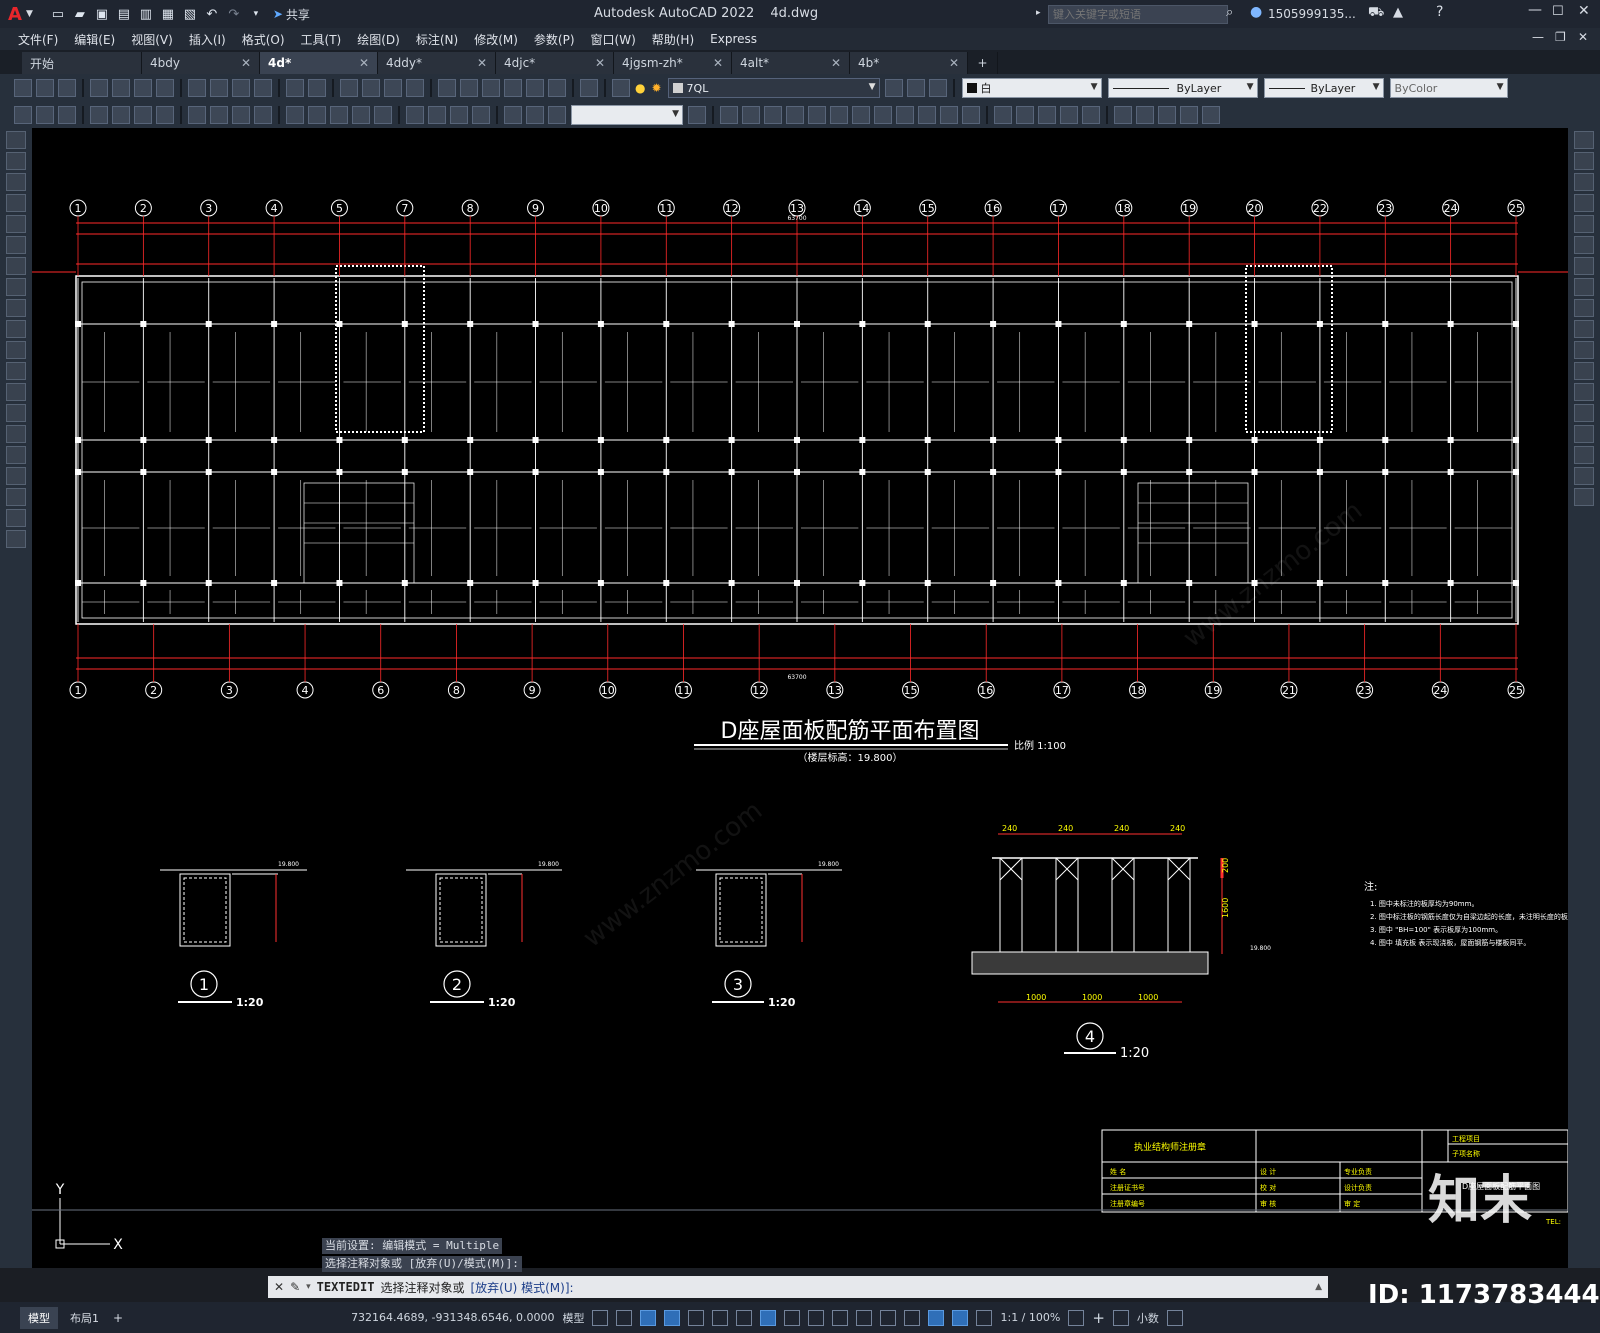  Describe the element at coordinates (67, 88) in the screenshot. I see `save-icon` at that location.